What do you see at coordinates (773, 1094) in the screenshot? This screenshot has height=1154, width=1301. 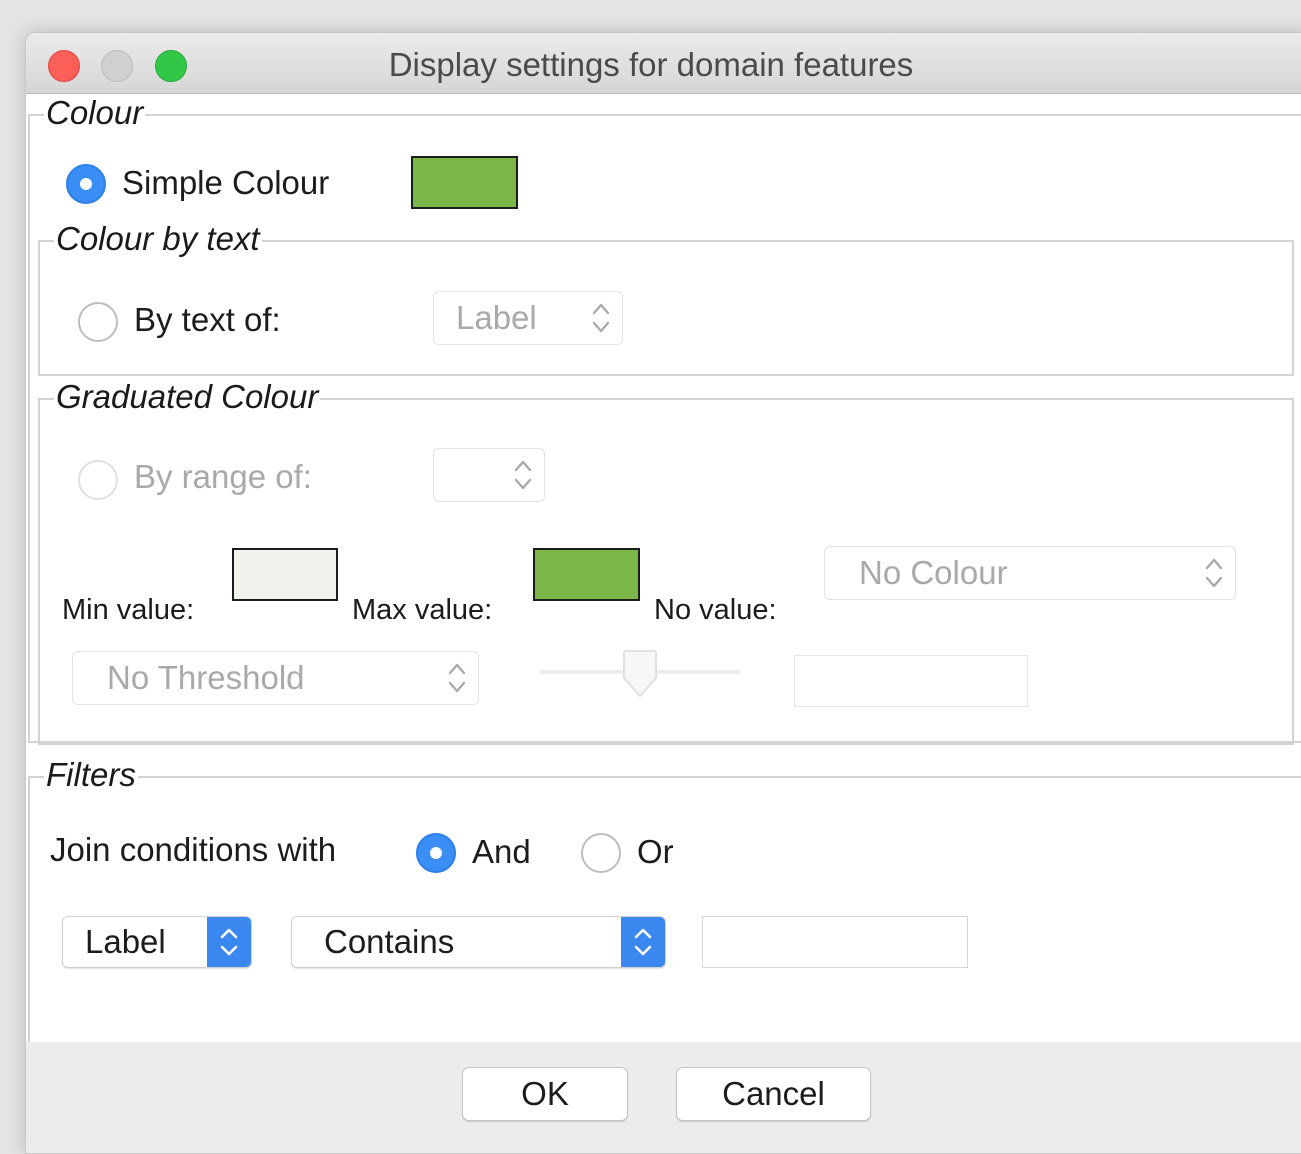 I see `cancel-button: Cancel` at bounding box center [773, 1094].